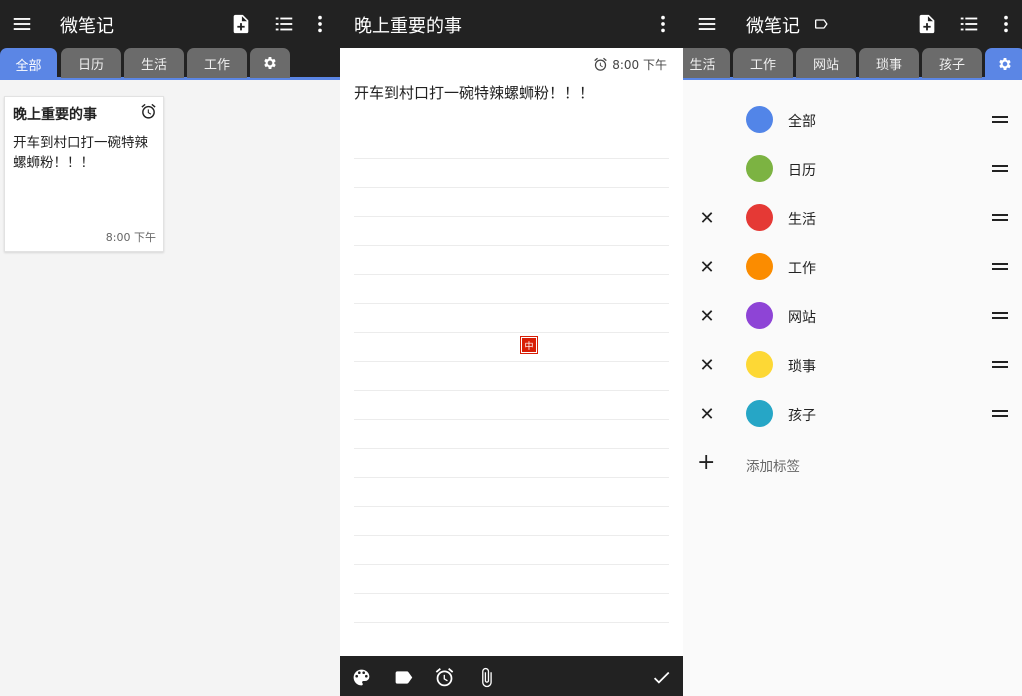 The height and width of the screenshot is (696, 1022). Describe the element at coordinates (821, 24) in the screenshot. I see `label-icon` at that location.